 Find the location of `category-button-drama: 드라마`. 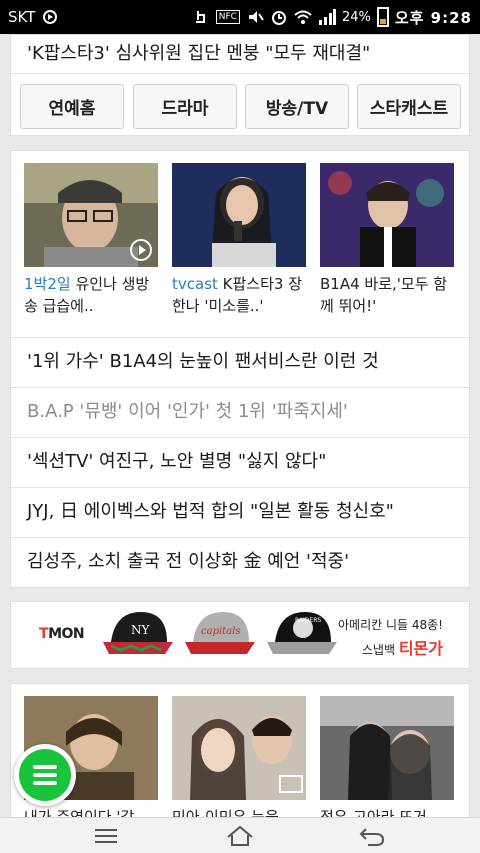

category-button-drama: 드라마 is located at coordinates (185, 106).